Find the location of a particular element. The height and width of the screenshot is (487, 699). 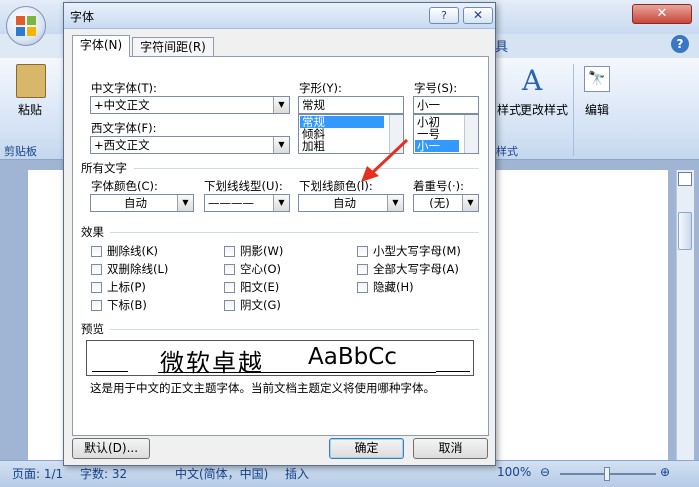

shadow-label: 阴影(W) is located at coordinates (261, 251).